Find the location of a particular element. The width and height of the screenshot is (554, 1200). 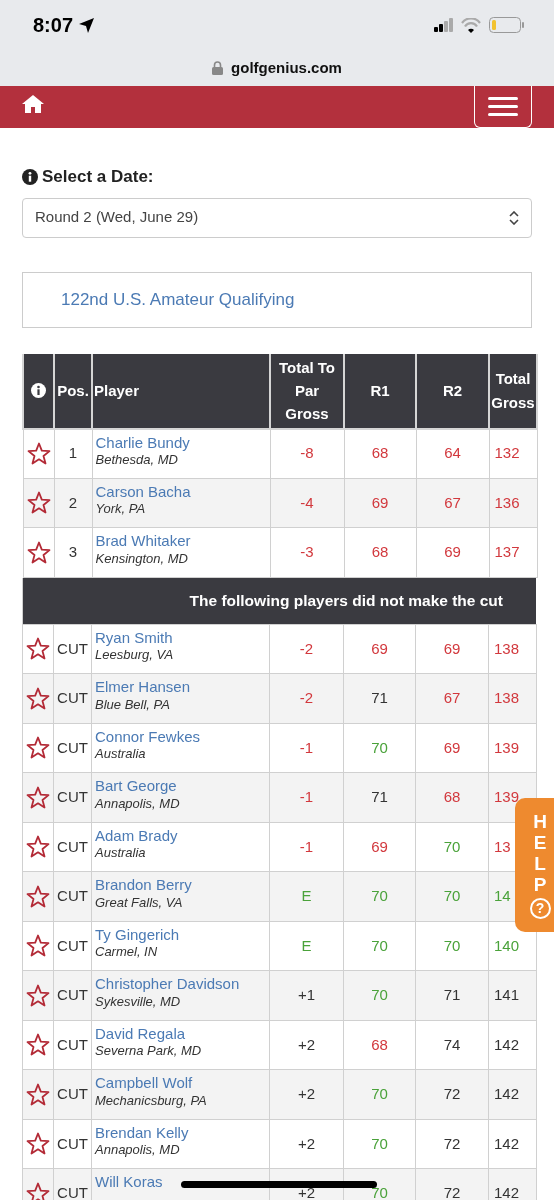

info-icon is located at coordinates (38, 390).